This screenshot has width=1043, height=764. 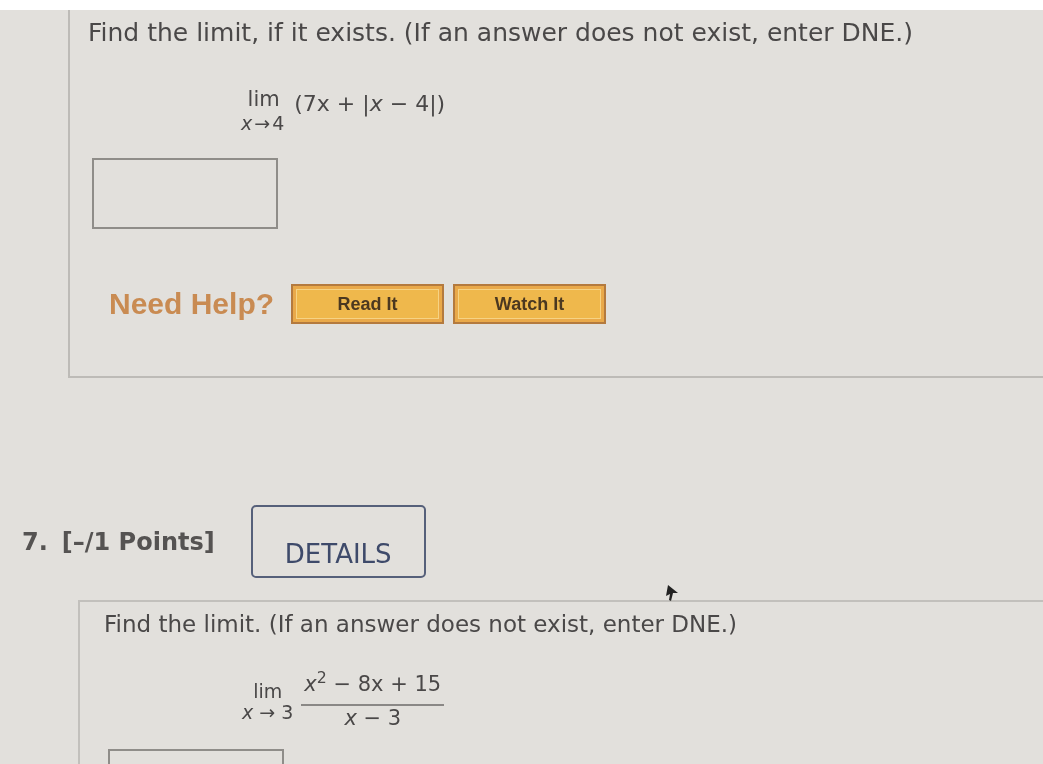 I want to click on answer-field, so click(x=185, y=193).